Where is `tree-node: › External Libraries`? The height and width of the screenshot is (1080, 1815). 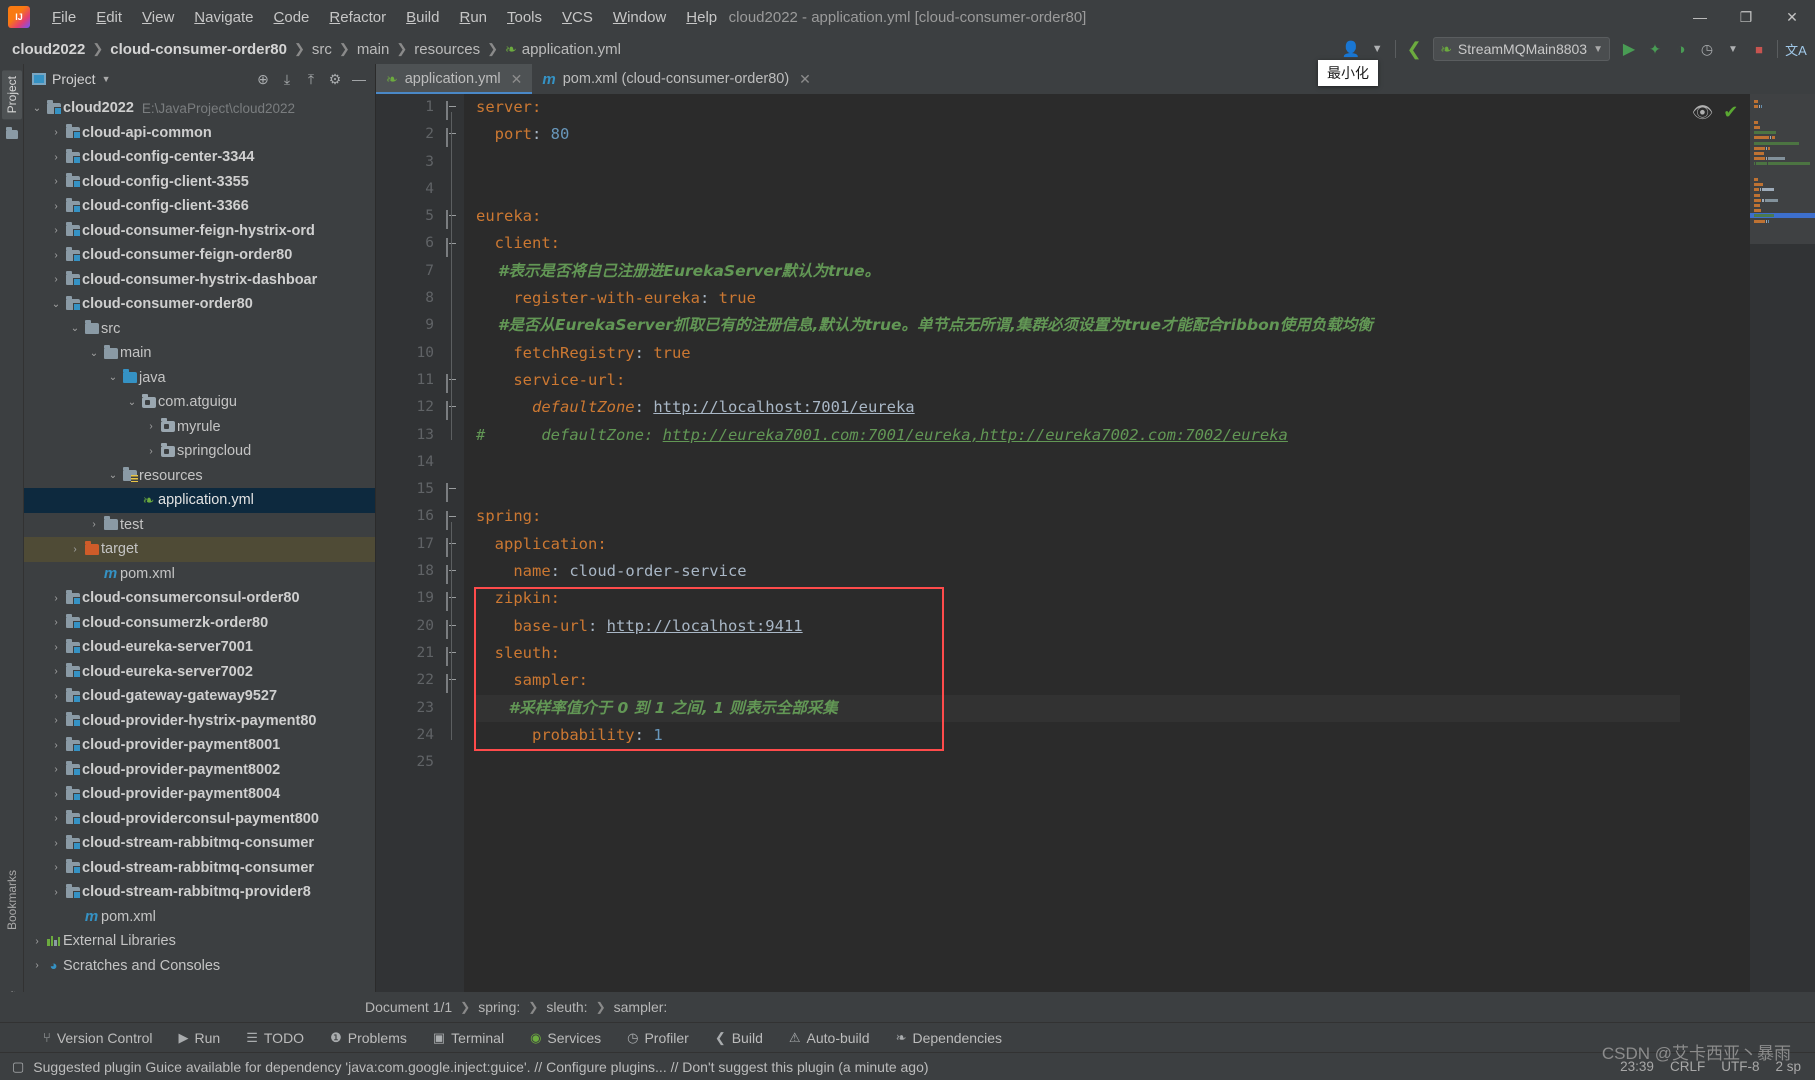
tree-node: › External Libraries is located at coordinates (199, 941).